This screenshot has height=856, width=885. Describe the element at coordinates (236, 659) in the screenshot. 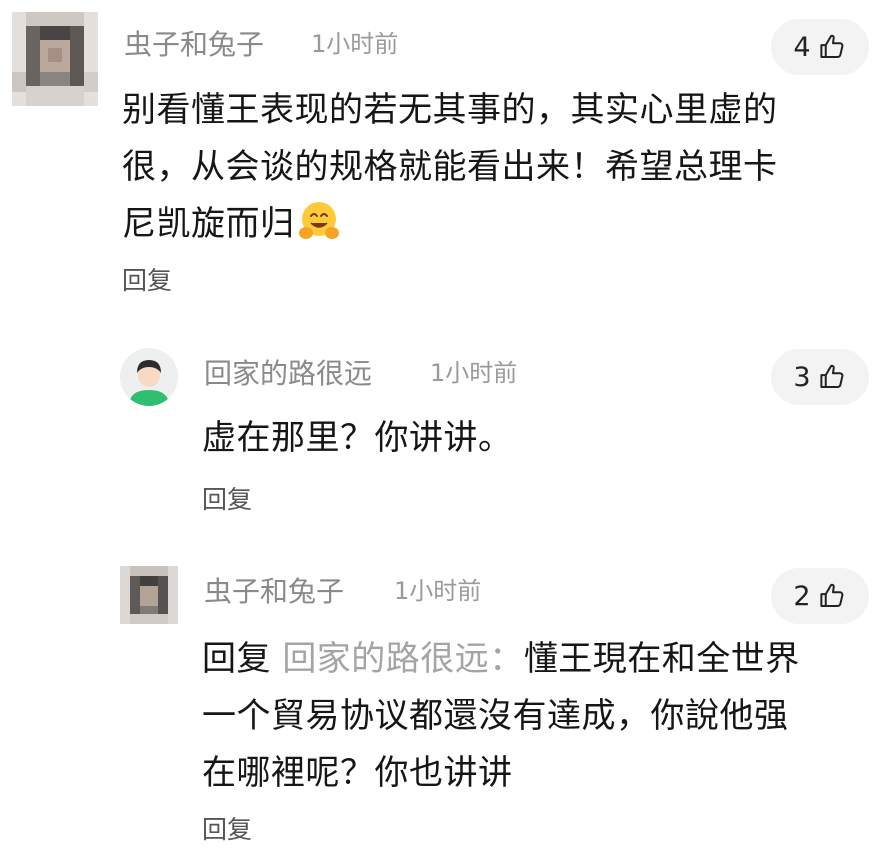

I see `reply-prefix: 回复` at that location.